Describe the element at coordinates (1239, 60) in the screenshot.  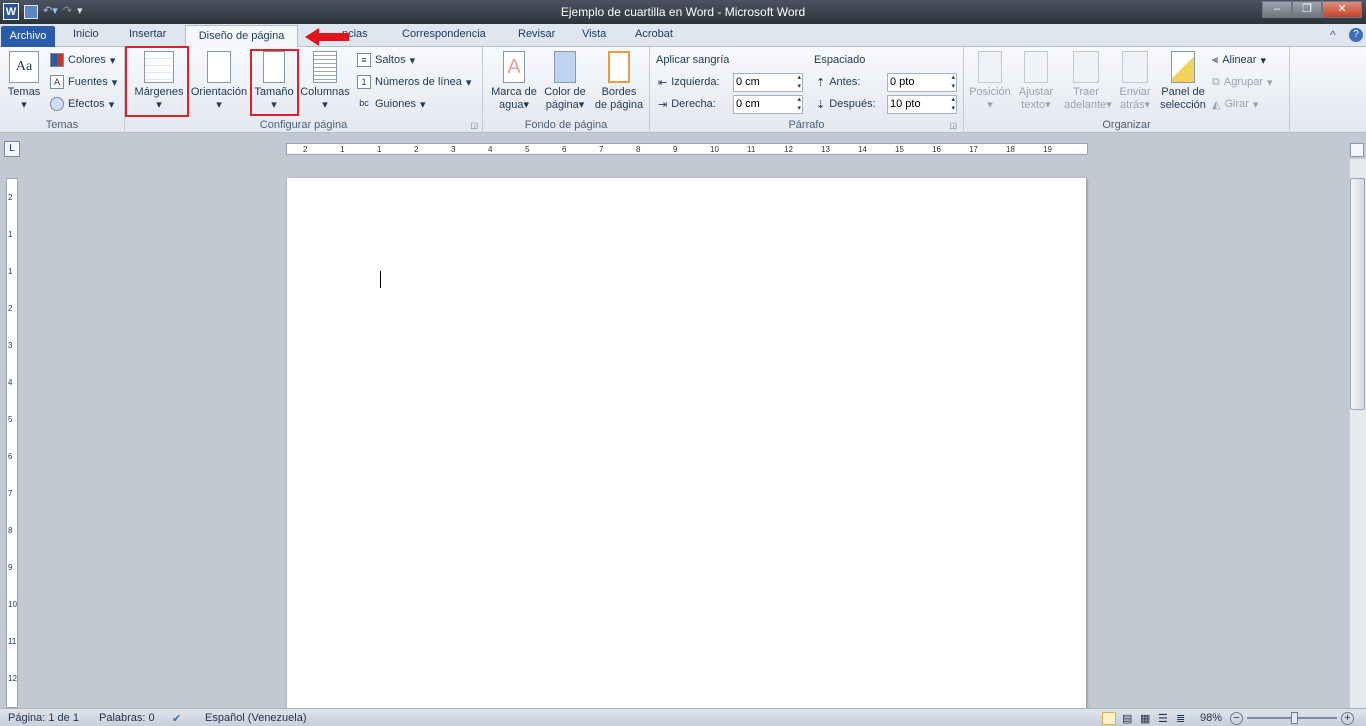
I see `alinear-button: ⫷ Alinear ▾` at that location.